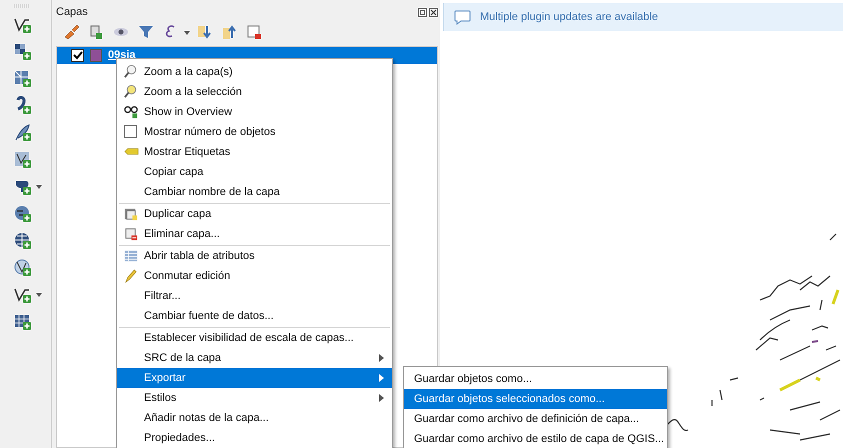  I want to click on menu-item: Exportar, so click(254, 378).